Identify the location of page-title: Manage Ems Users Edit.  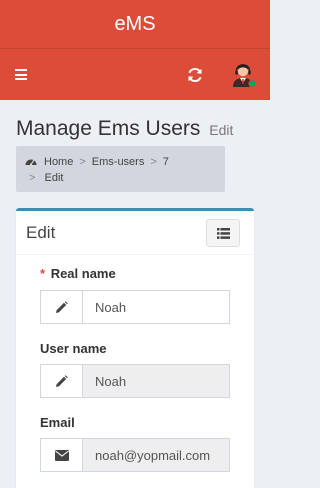
(124, 129).